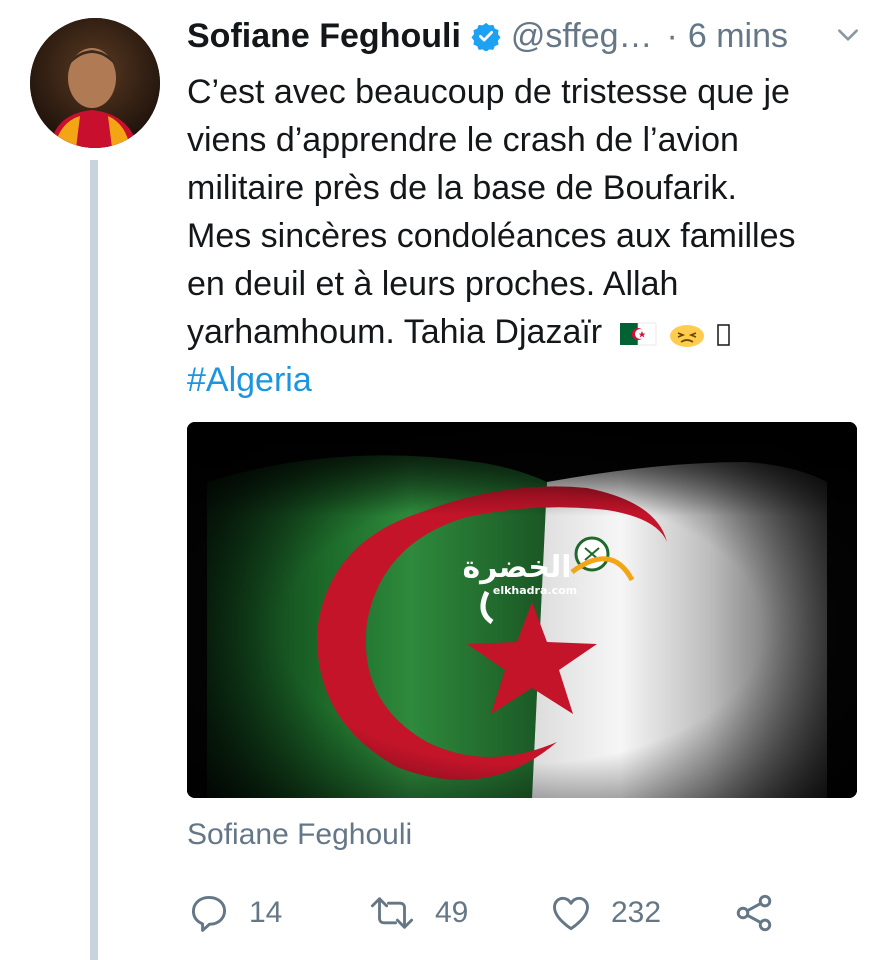  What do you see at coordinates (462, 188) in the screenshot?
I see `tweet-text-line: militaire près de la base de Boufarik.` at bounding box center [462, 188].